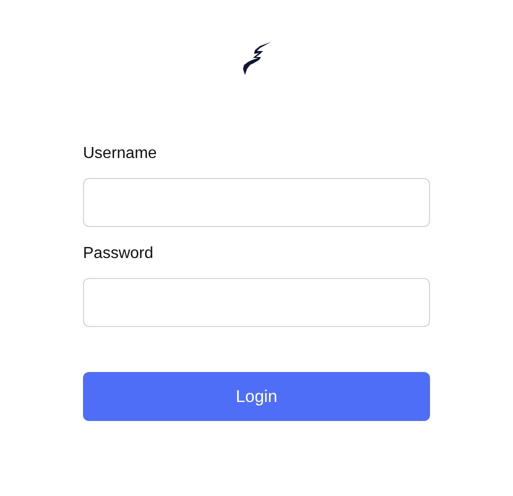 The height and width of the screenshot is (496, 513). Describe the element at coordinates (256, 396) in the screenshot. I see `login-button: Login` at that location.